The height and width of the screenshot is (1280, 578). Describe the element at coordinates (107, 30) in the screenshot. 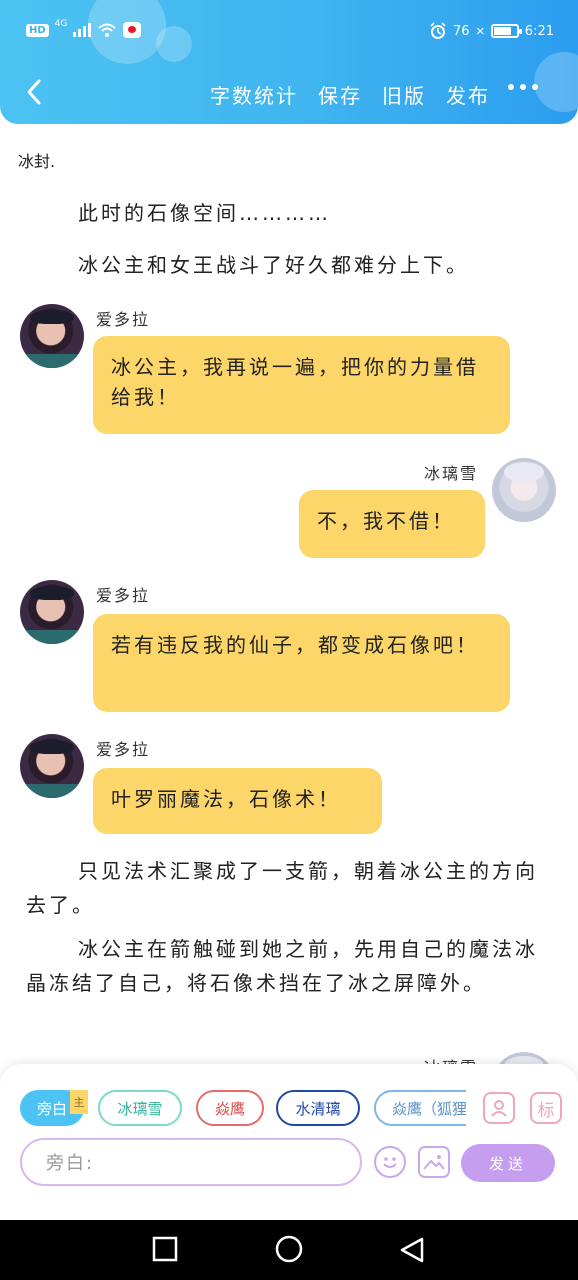

I see `wifi-icon` at that location.